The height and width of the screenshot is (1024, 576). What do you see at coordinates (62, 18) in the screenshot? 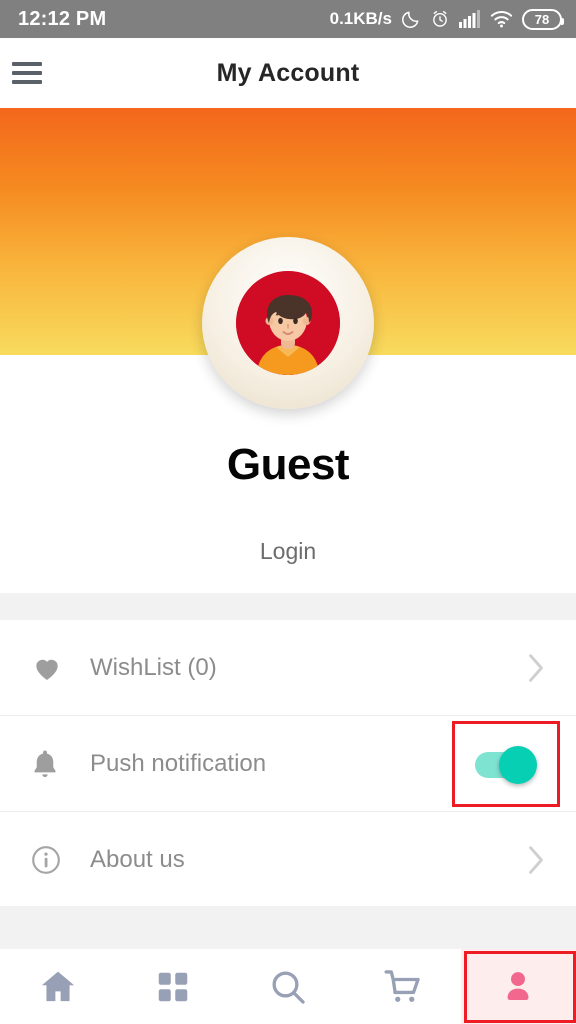
I see `status-bar-clock: 12:12 PM` at bounding box center [62, 18].